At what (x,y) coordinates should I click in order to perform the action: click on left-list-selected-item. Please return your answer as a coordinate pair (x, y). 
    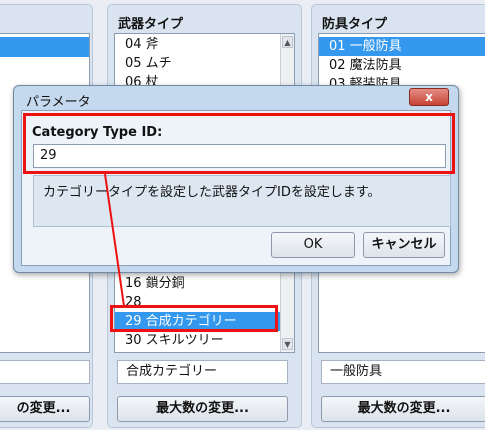
    Looking at the image, I should click on (44, 47).